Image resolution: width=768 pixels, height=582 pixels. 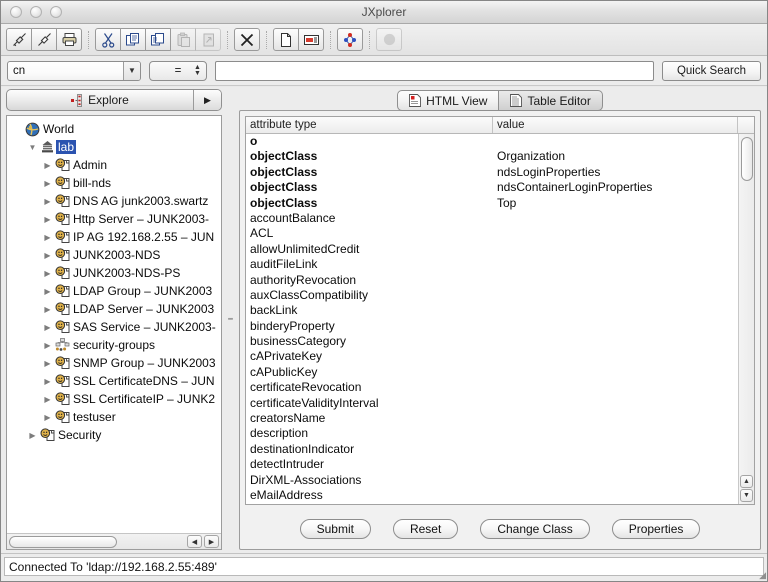 What do you see at coordinates (286, 39) in the screenshot?
I see `new-entry-button` at bounding box center [286, 39].